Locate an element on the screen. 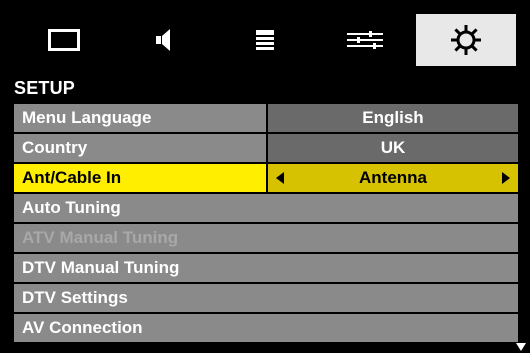  menu-item-label: Menu Language is located at coordinates (140, 118).